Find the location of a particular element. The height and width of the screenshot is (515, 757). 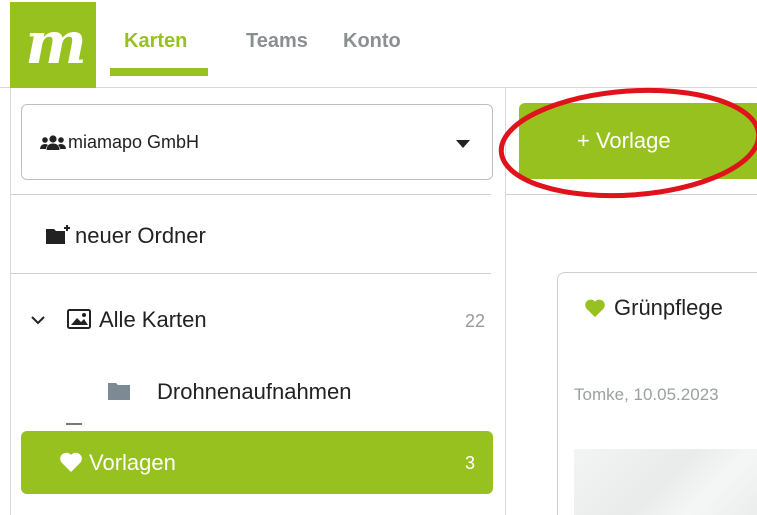

card-meta: Tomke, 10.05.2023 is located at coordinates (646, 394).